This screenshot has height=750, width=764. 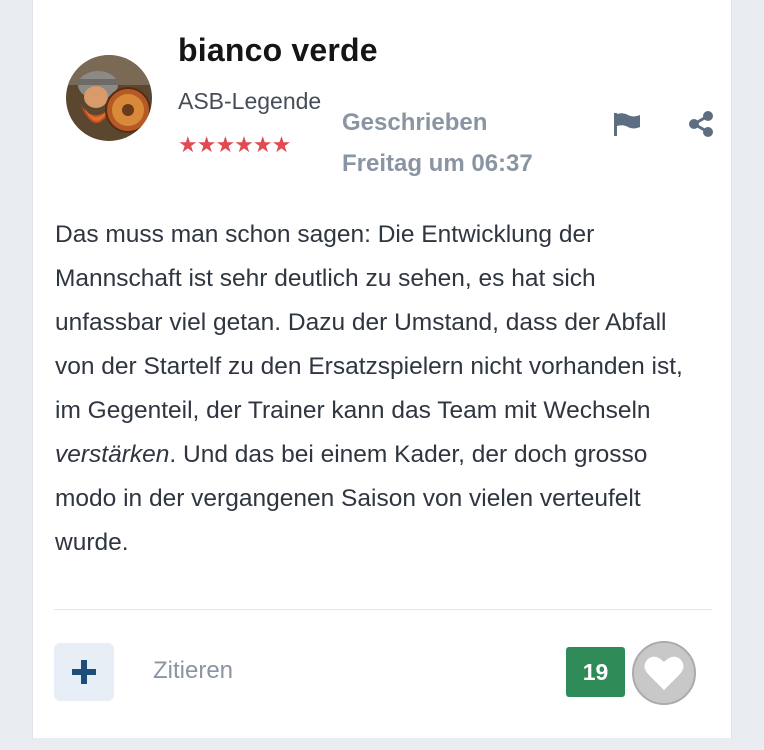 I want to click on page-background-strip, so click(x=382, y=744).